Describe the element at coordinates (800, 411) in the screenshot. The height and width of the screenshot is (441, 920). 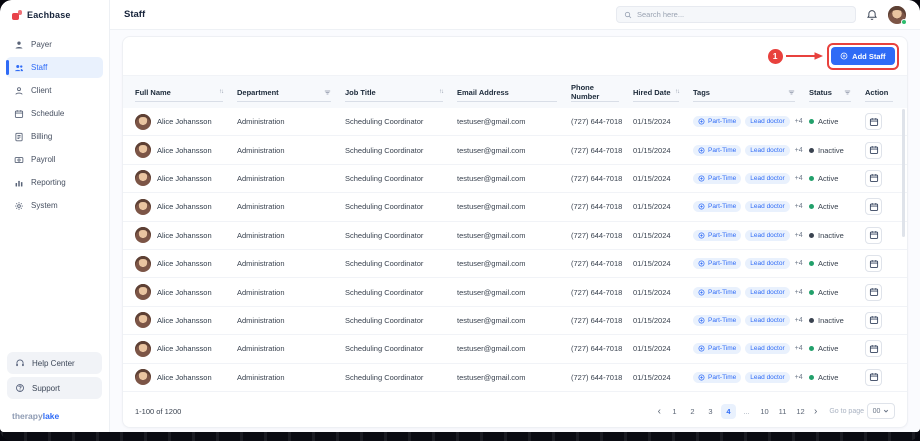
I see `pagination-page-12: 12` at that location.